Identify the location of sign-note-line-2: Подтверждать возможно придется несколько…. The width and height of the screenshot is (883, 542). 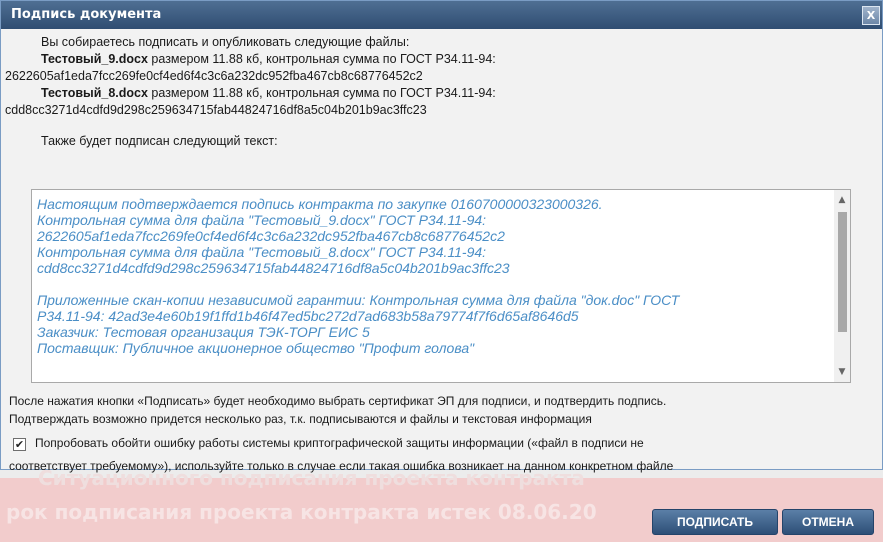
(300, 419).